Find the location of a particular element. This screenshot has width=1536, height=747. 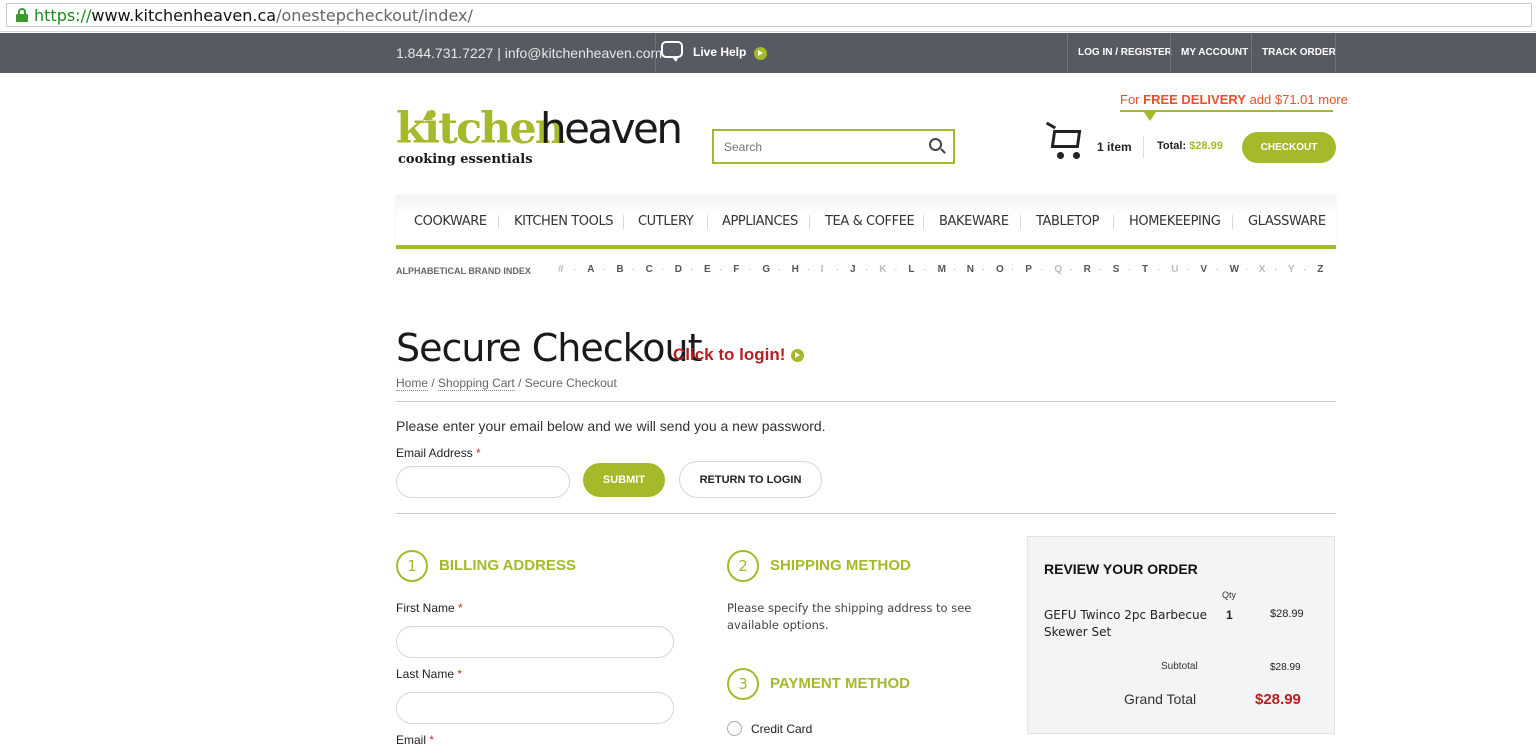

breadcrumb: Home / Shopping Cart / Secure Checkout is located at coordinates (506, 383).